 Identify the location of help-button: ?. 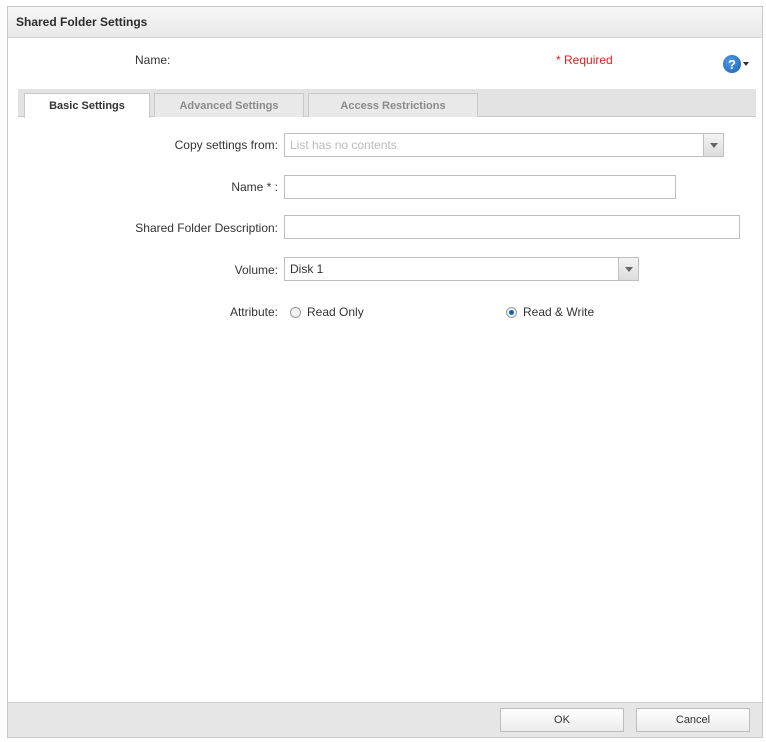
(741, 64).